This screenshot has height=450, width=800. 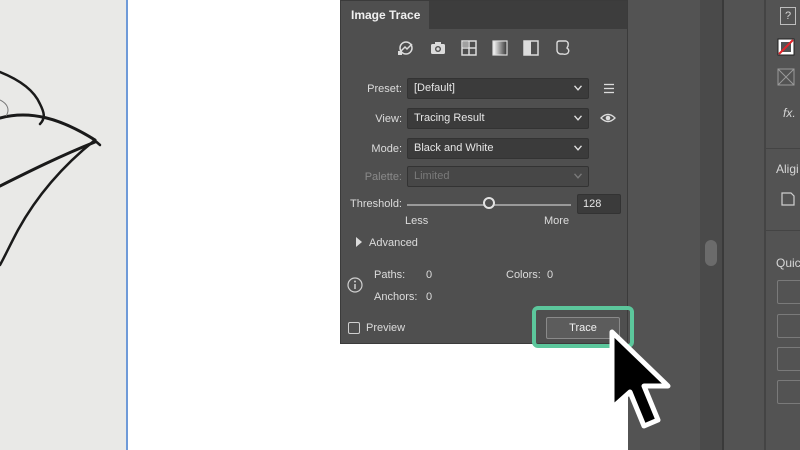 What do you see at coordinates (396, 297) in the screenshot?
I see `anchors-label: Anchors:` at bounding box center [396, 297].